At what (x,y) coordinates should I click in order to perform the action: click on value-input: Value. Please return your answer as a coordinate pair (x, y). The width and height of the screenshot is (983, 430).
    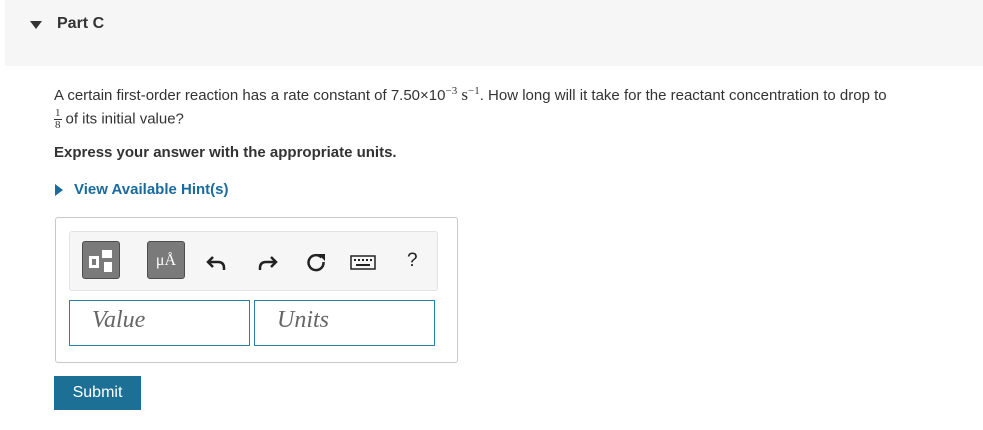
    Looking at the image, I should click on (159, 323).